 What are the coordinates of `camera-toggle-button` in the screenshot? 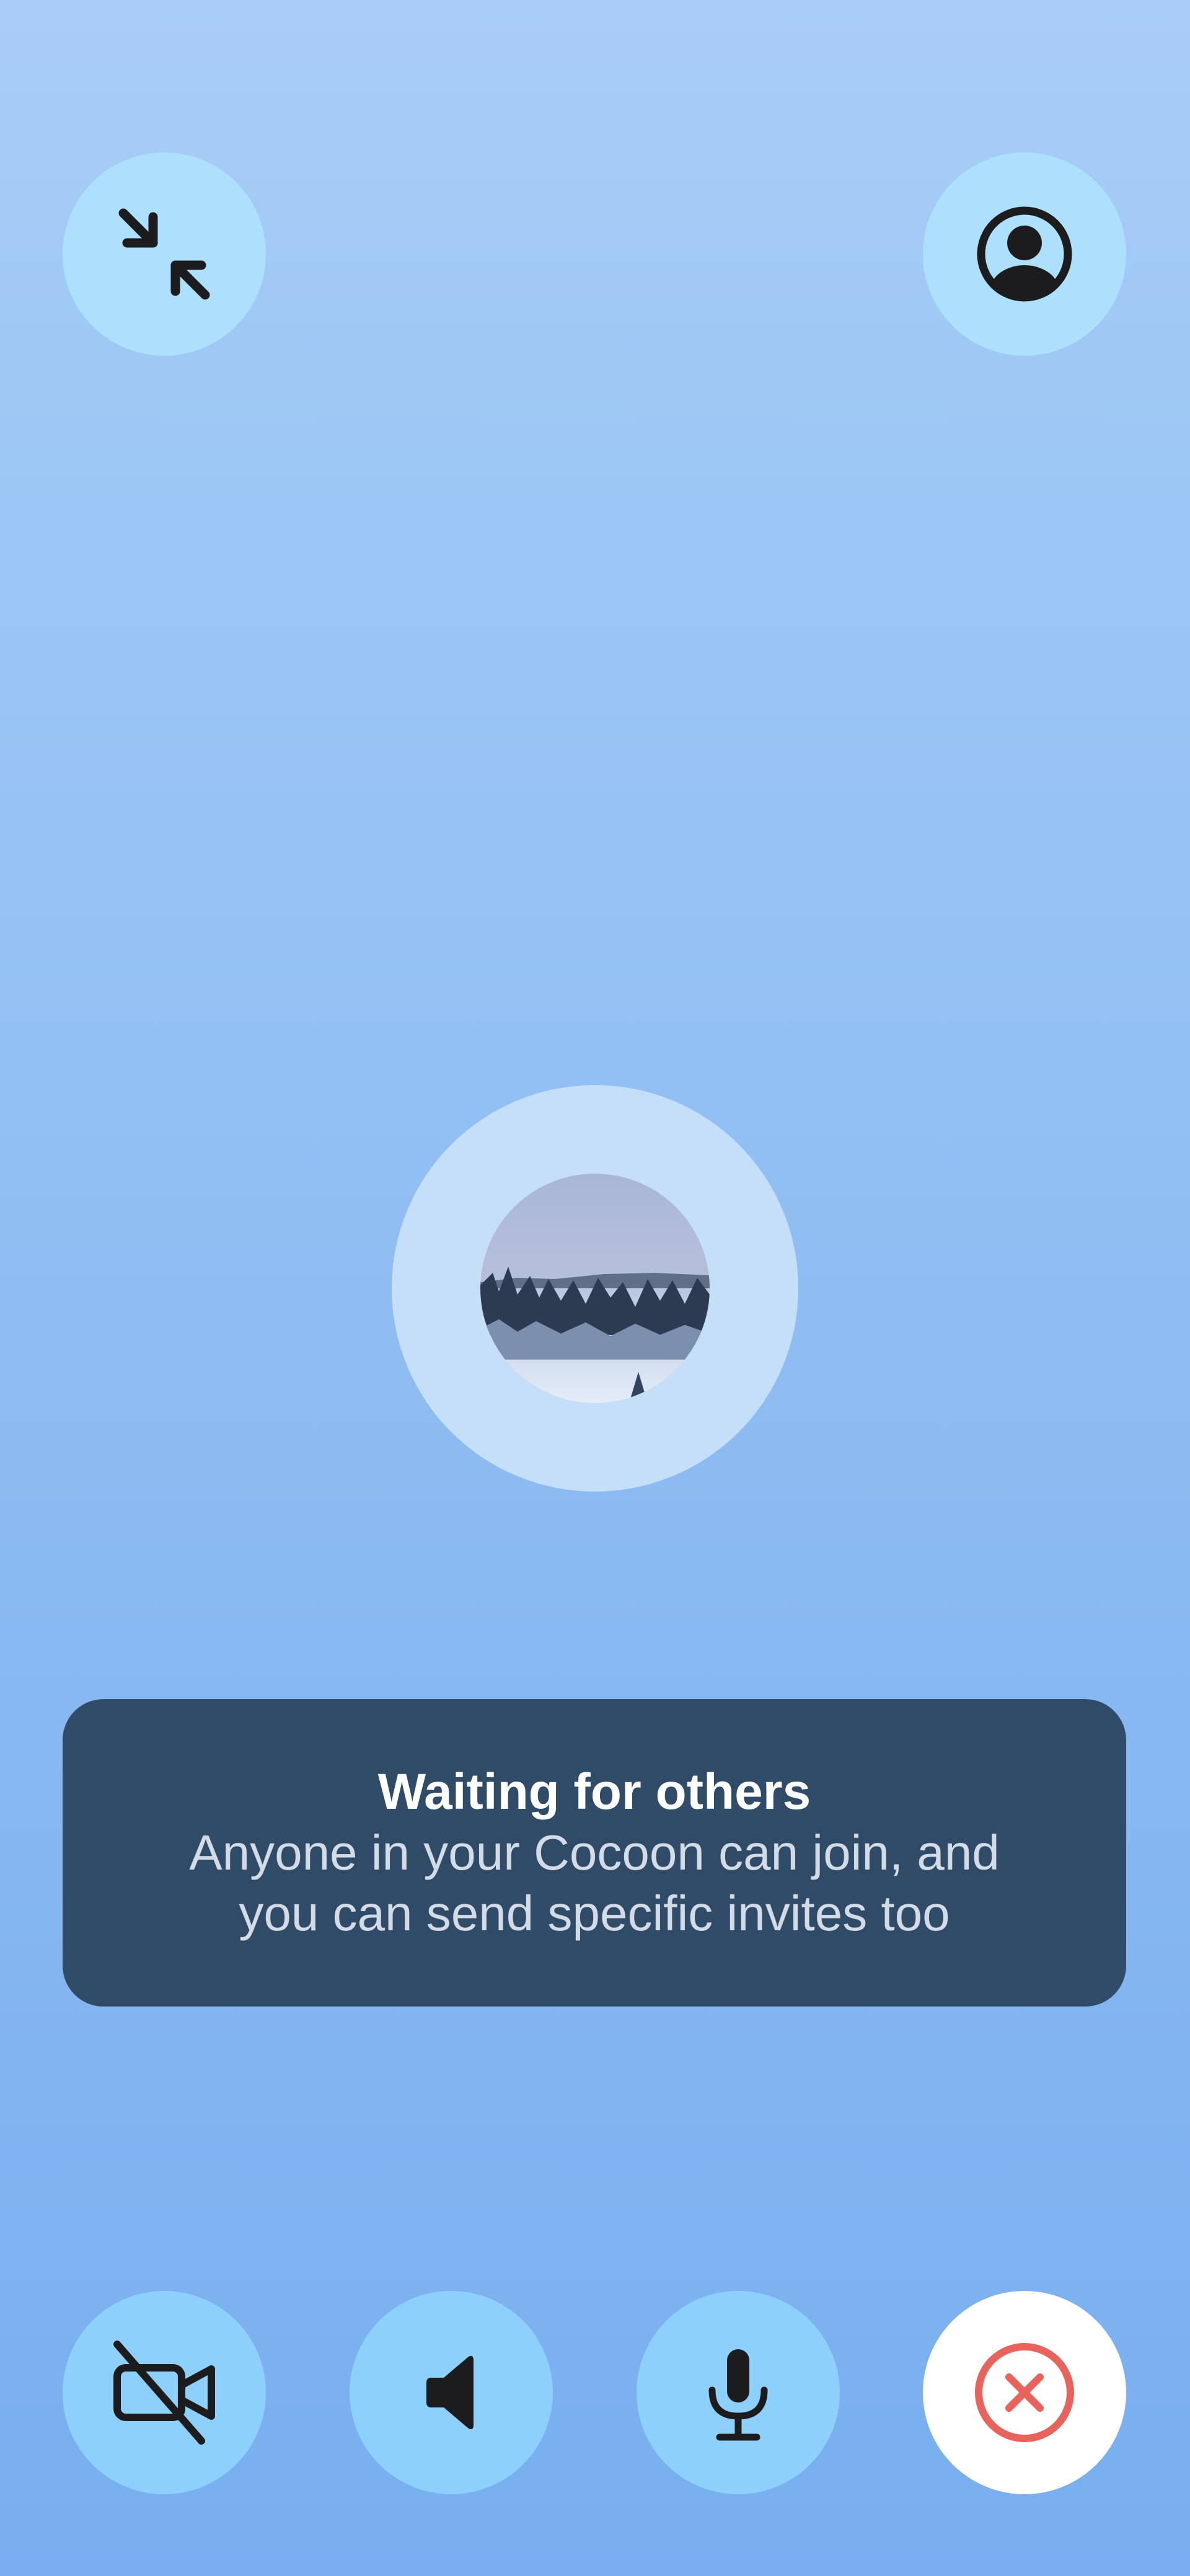 It's located at (164, 2392).